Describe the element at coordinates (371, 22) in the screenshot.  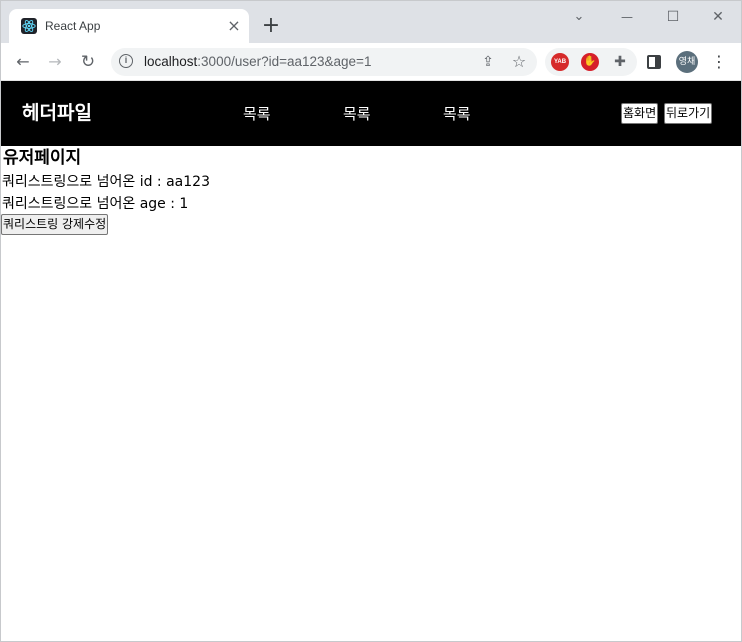
I see `tab-strip: React App × + ⌄ — ☐ ✕` at that location.